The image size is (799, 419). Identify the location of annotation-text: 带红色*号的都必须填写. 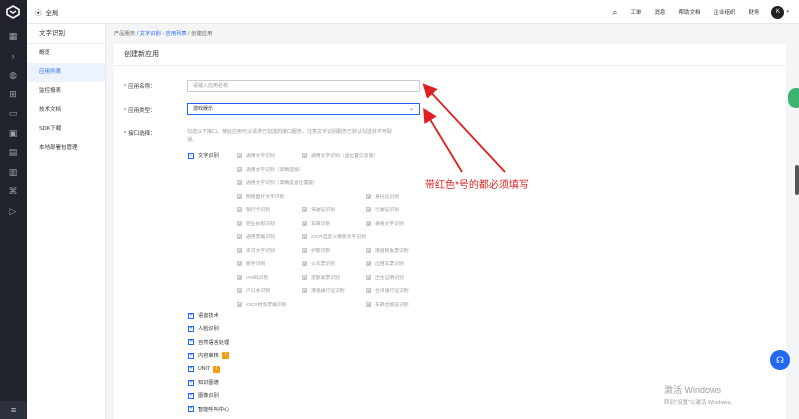
(477, 185).